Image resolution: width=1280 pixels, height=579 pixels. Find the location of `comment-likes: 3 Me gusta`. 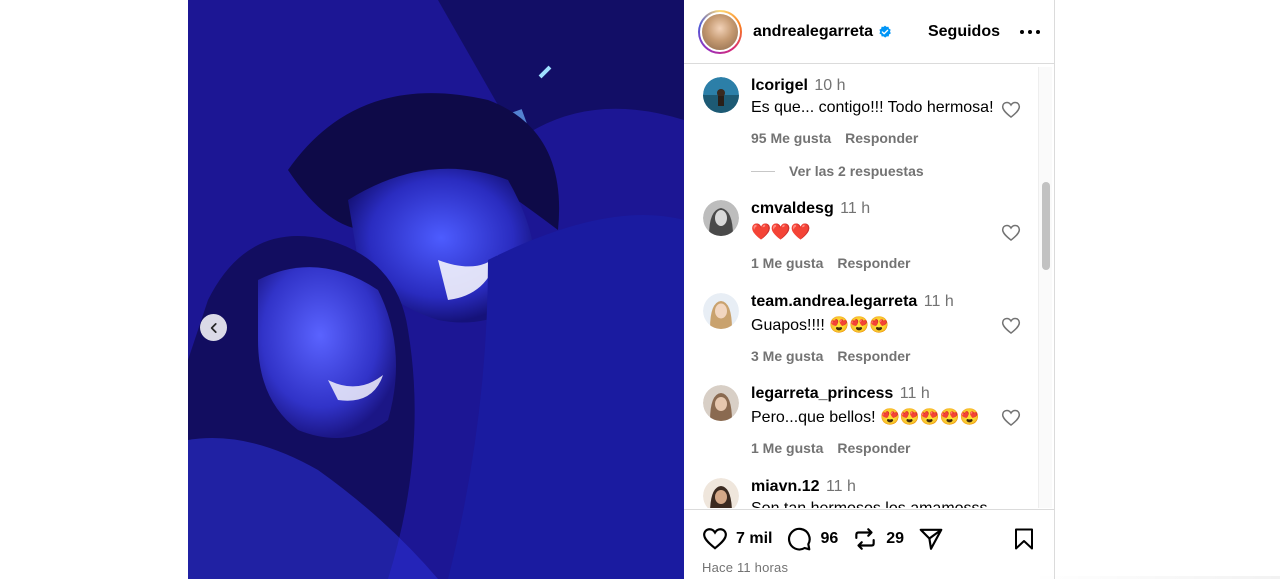

comment-likes: 3 Me gusta is located at coordinates (787, 356).